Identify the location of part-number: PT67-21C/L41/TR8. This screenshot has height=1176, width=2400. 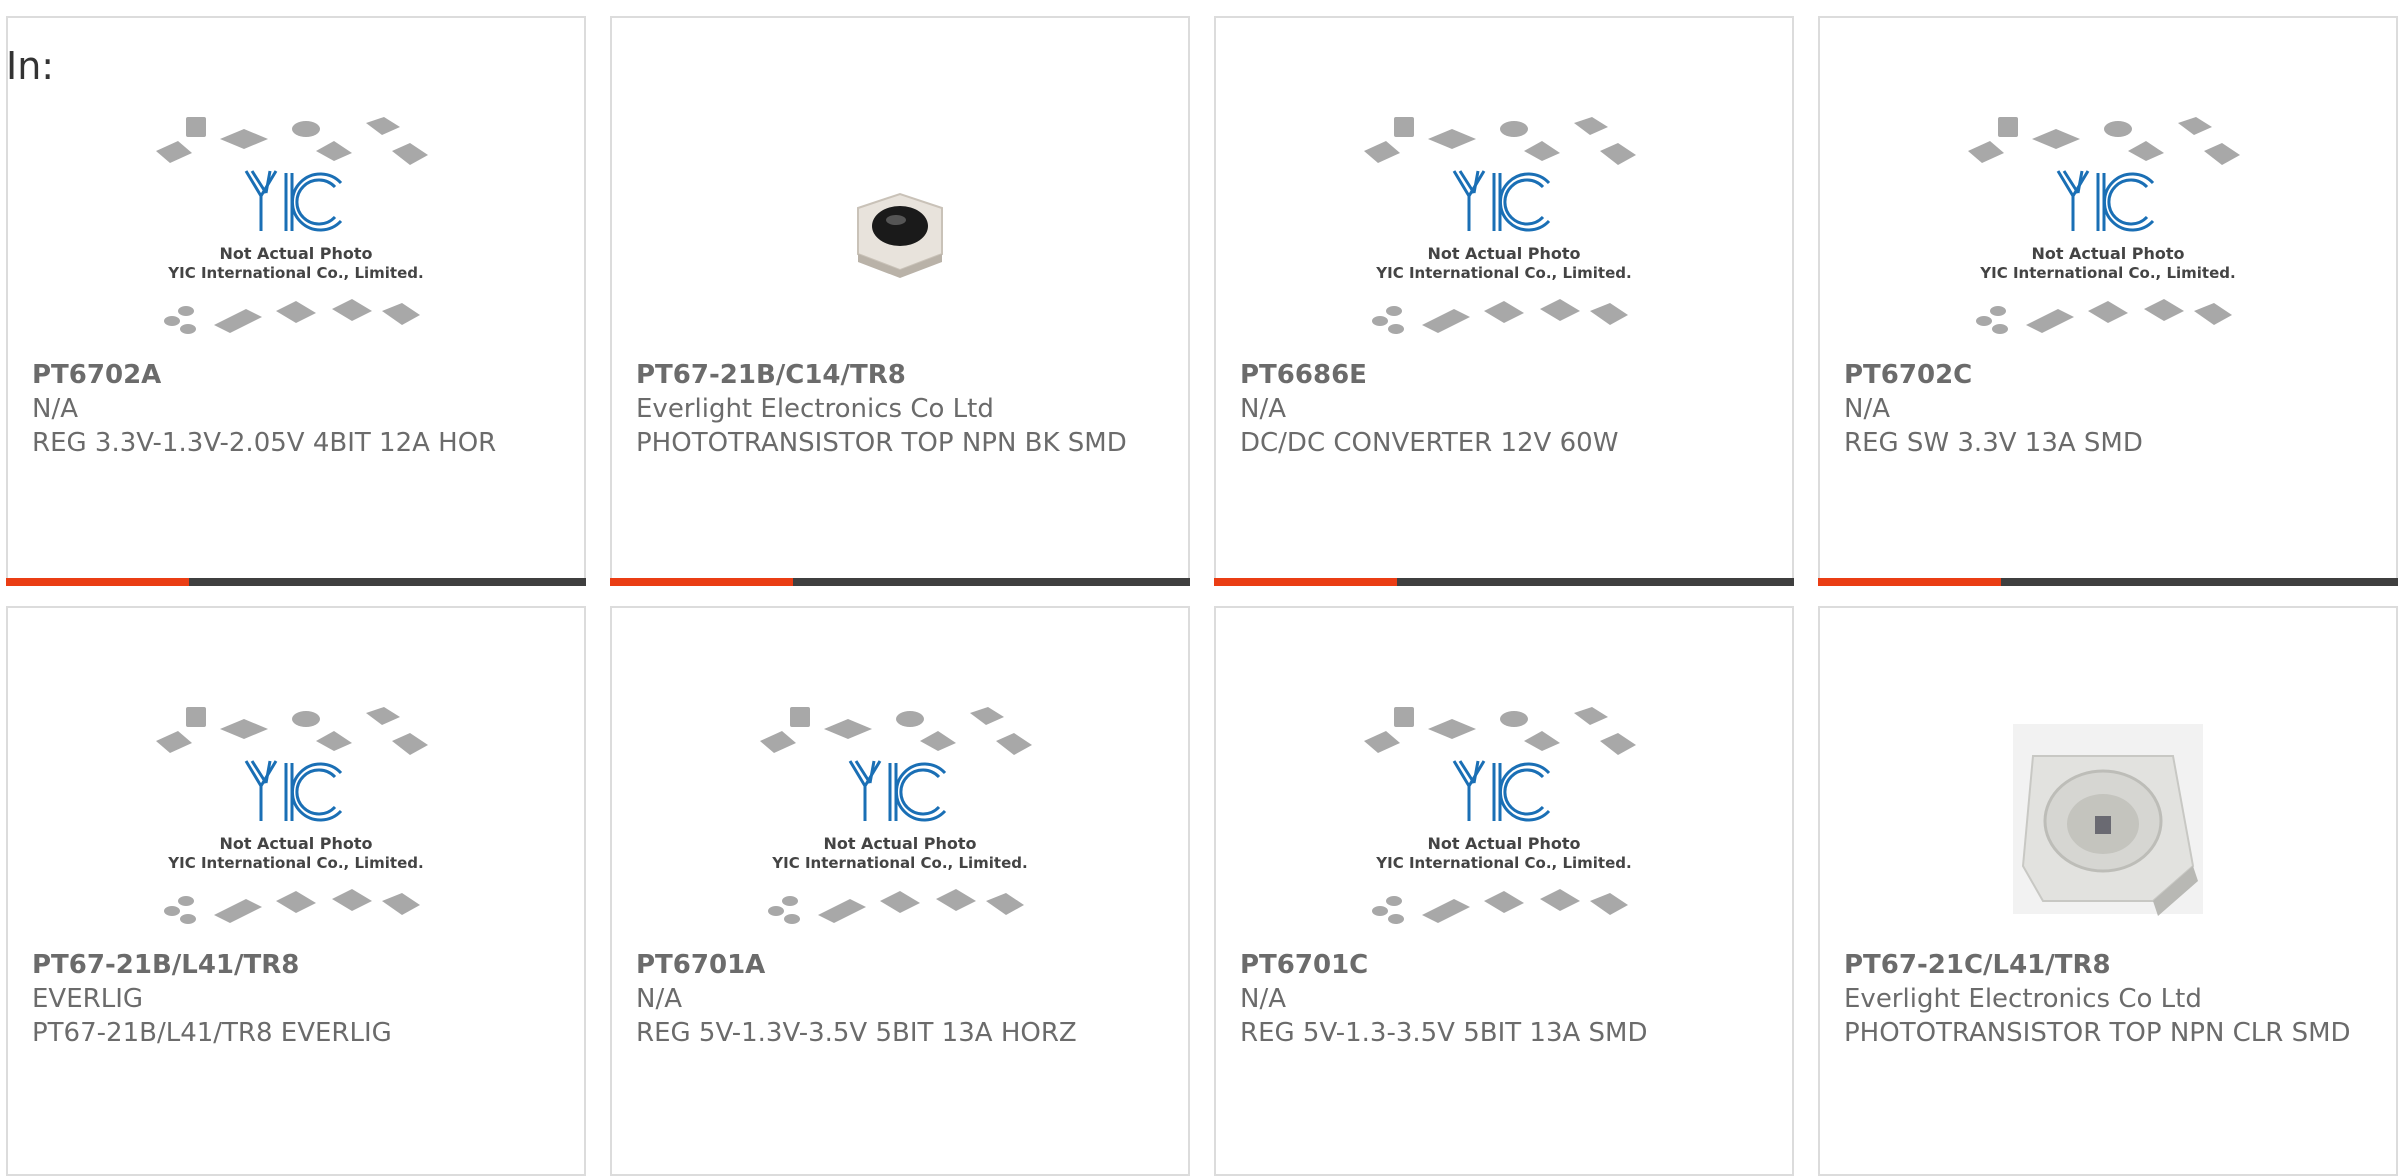
(2108, 965).